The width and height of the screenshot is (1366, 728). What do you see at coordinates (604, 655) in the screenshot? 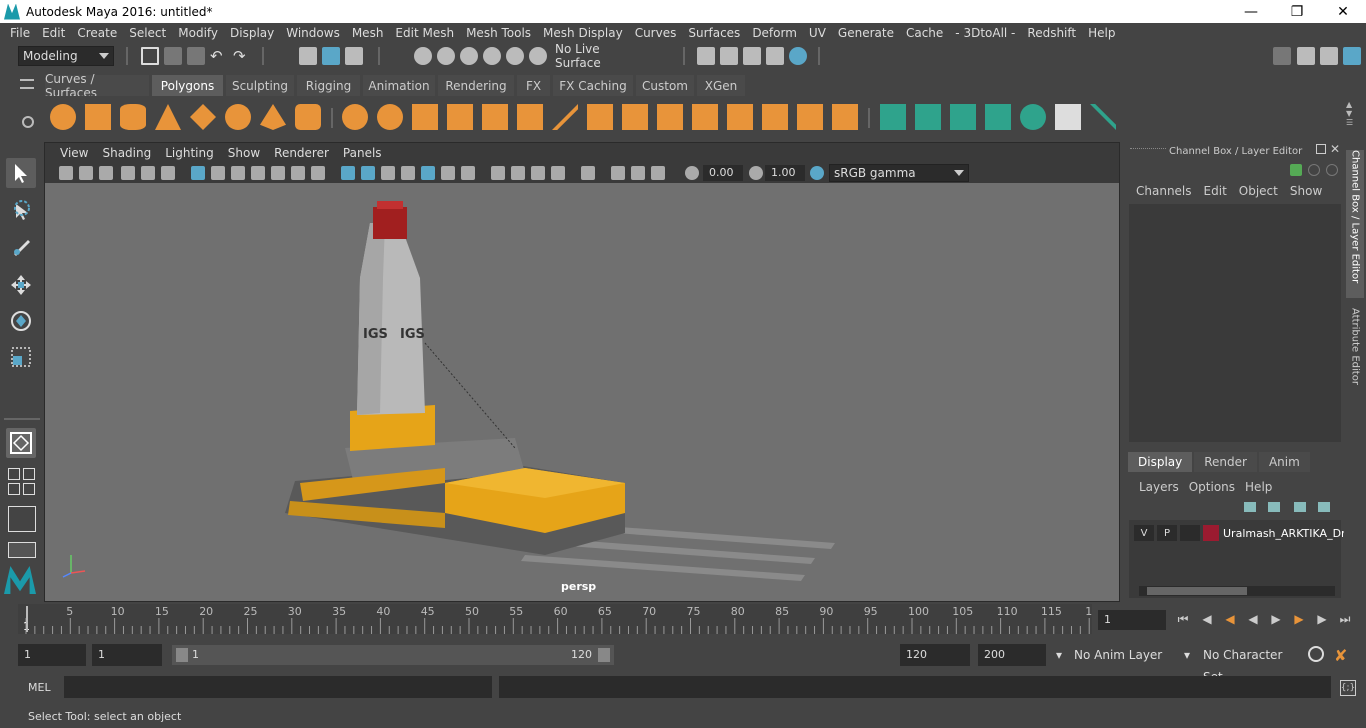
I see `range-end-handle` at bounding box center [604, 655].